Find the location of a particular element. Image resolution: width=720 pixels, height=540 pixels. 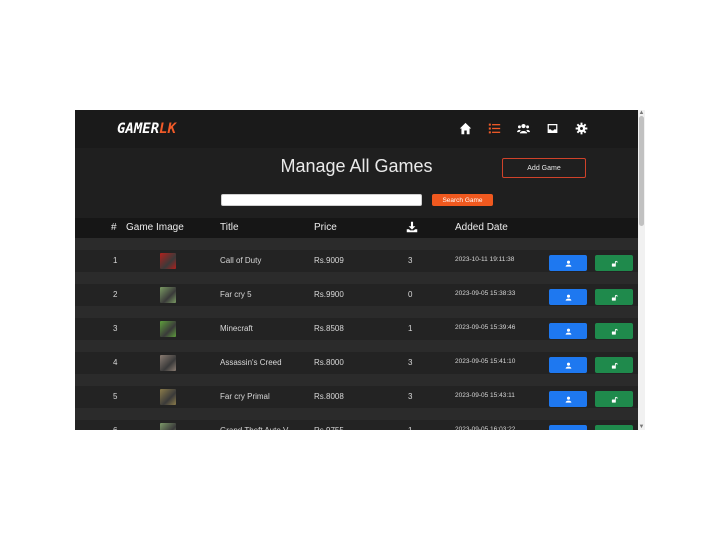

home-icon is located at coordinates (465, 128).